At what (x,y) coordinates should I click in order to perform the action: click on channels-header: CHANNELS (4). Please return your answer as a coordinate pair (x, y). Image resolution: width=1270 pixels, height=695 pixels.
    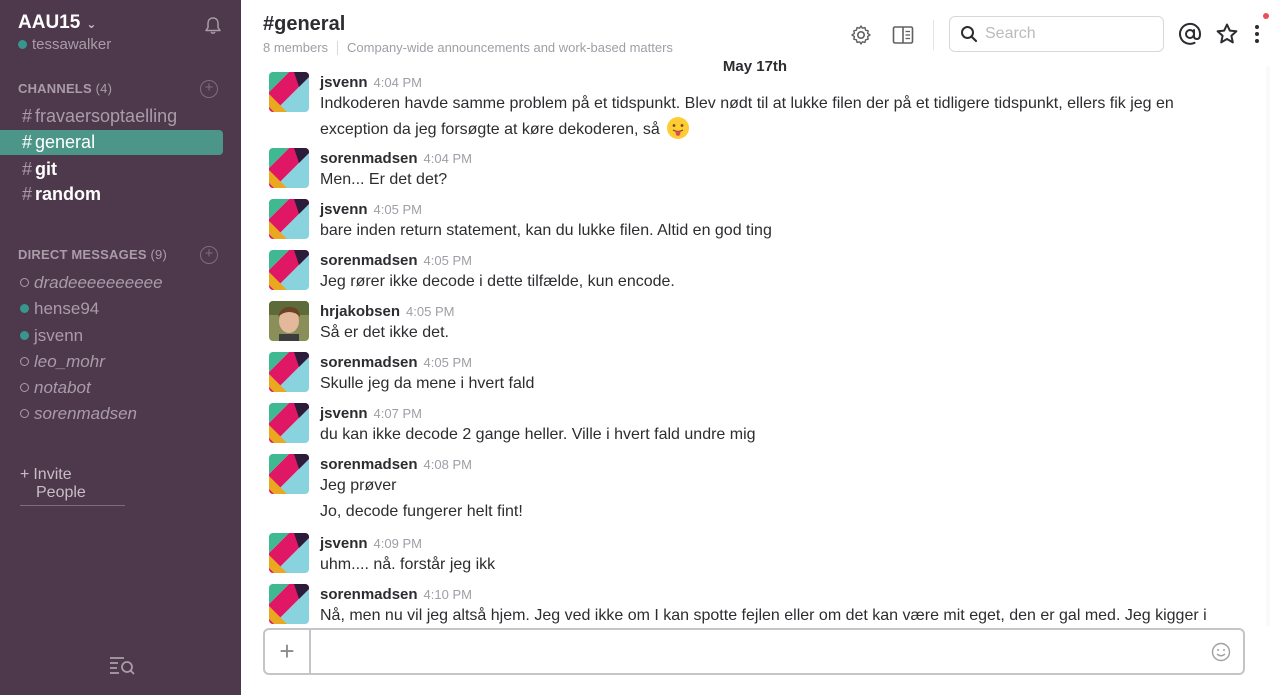
    Looking at the image, I should click on (65, 88).